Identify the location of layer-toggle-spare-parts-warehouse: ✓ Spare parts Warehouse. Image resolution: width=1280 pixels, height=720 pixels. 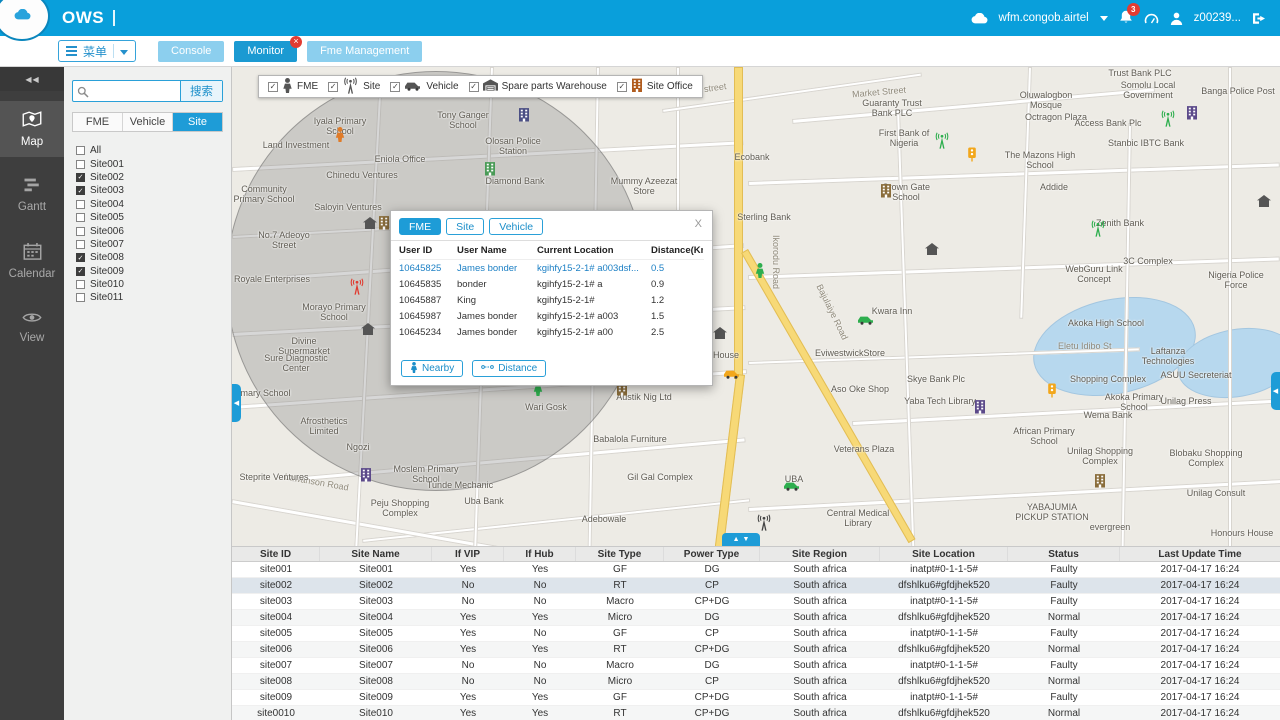
(537, 86).